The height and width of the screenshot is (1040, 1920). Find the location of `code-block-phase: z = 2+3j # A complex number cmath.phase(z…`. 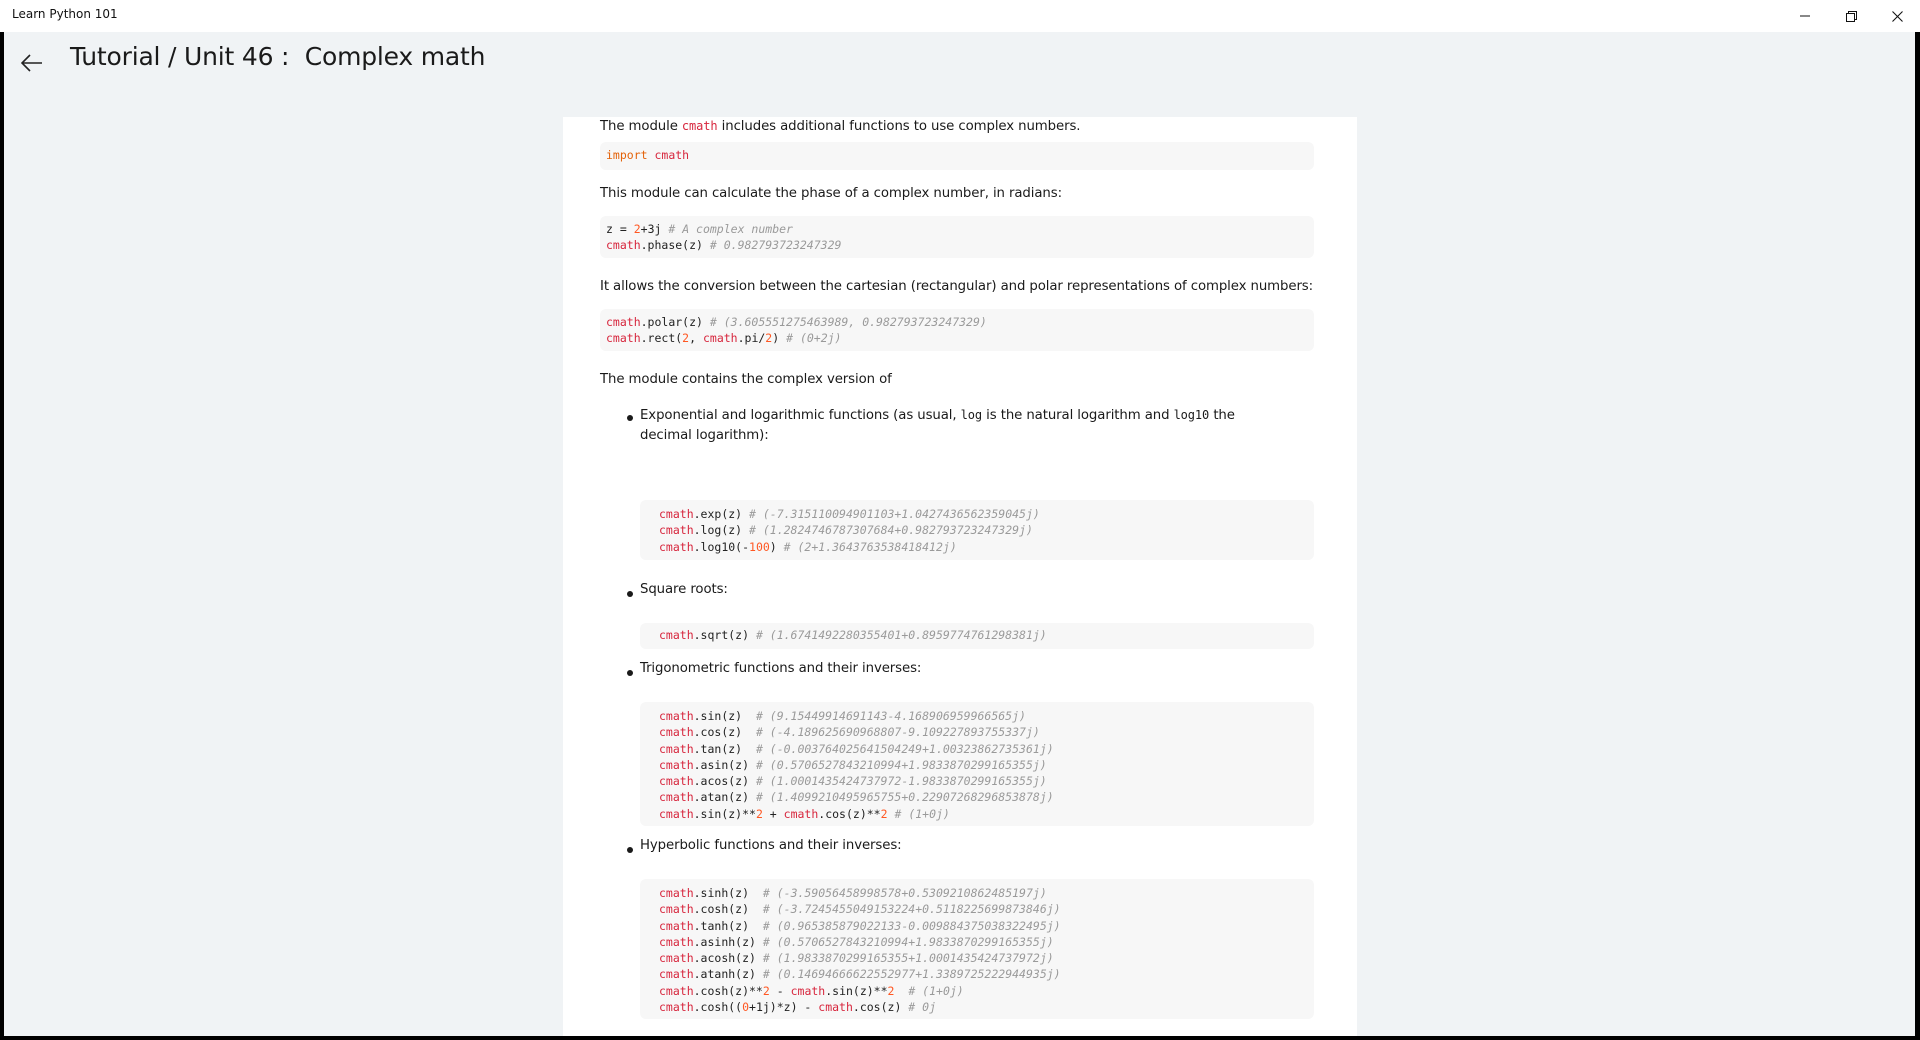

code-block-phase: z = 2+3j # A complex number cmath.phase(z… is located at coordinates (957, 237).